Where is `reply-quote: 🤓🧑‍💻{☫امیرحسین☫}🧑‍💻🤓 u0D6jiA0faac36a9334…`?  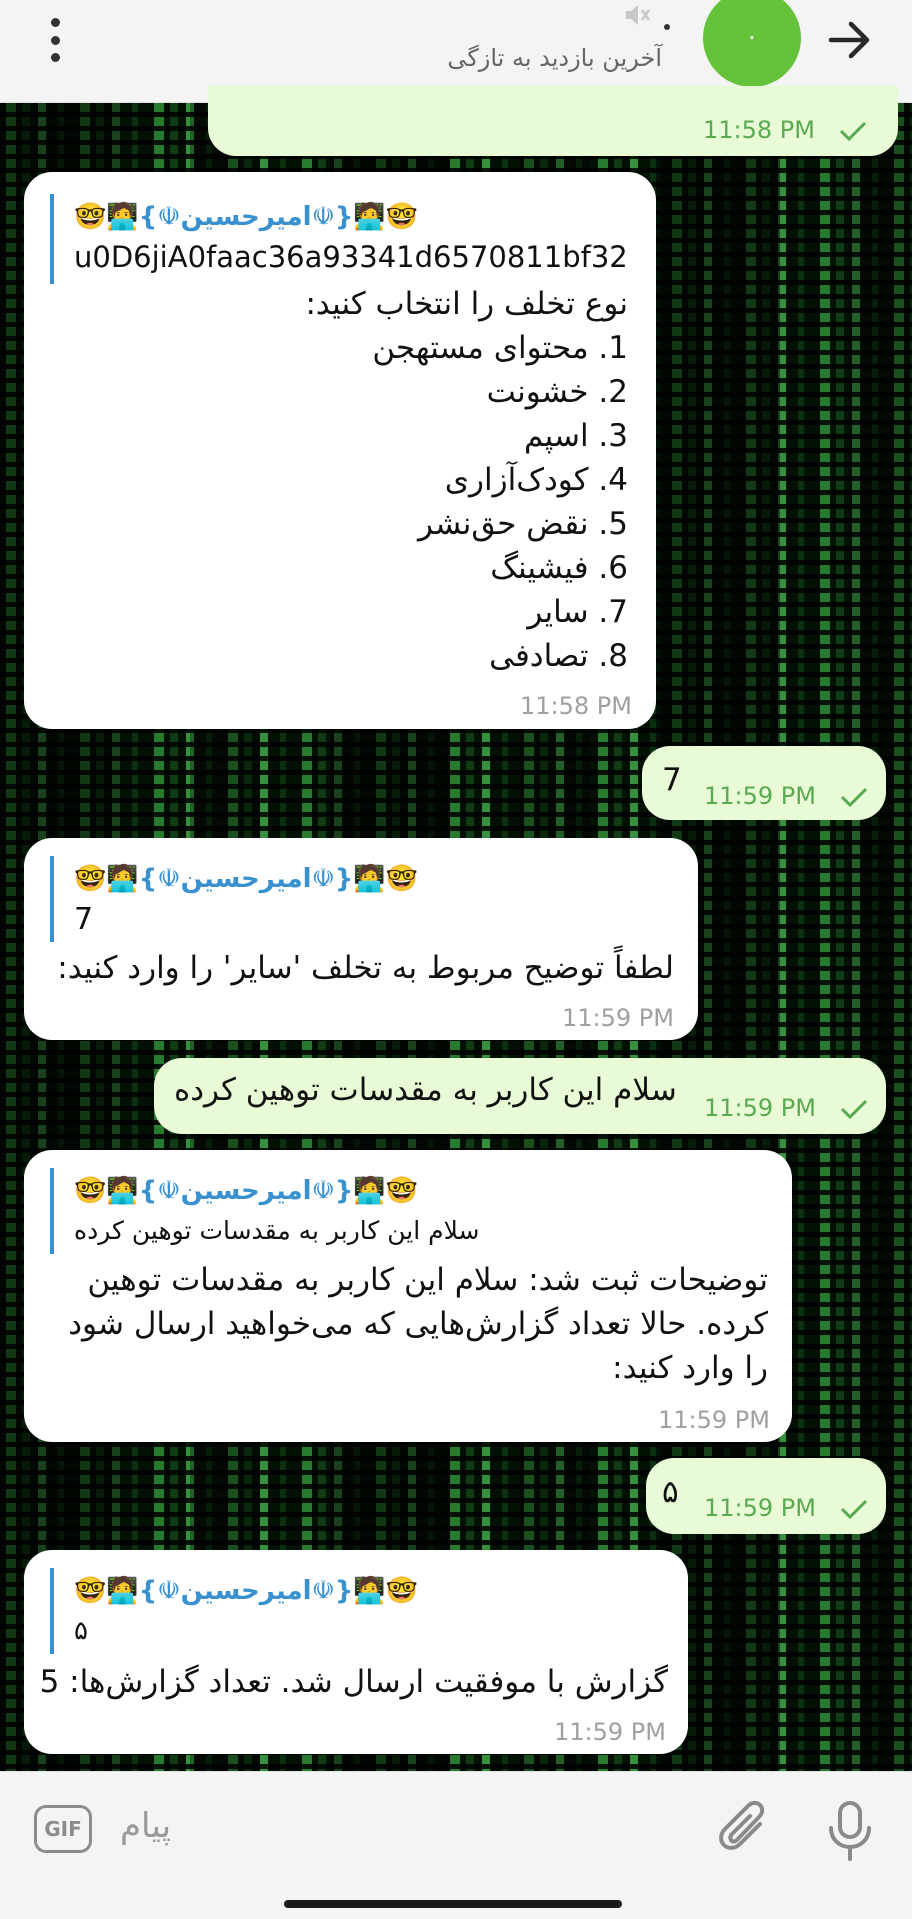
reply-quote: 🤓🧑‍💻{☫امیرحسین☫}🧑‍💻🤓 u0D6jiA0faac36a9334… is located at coordinates (340, 239).